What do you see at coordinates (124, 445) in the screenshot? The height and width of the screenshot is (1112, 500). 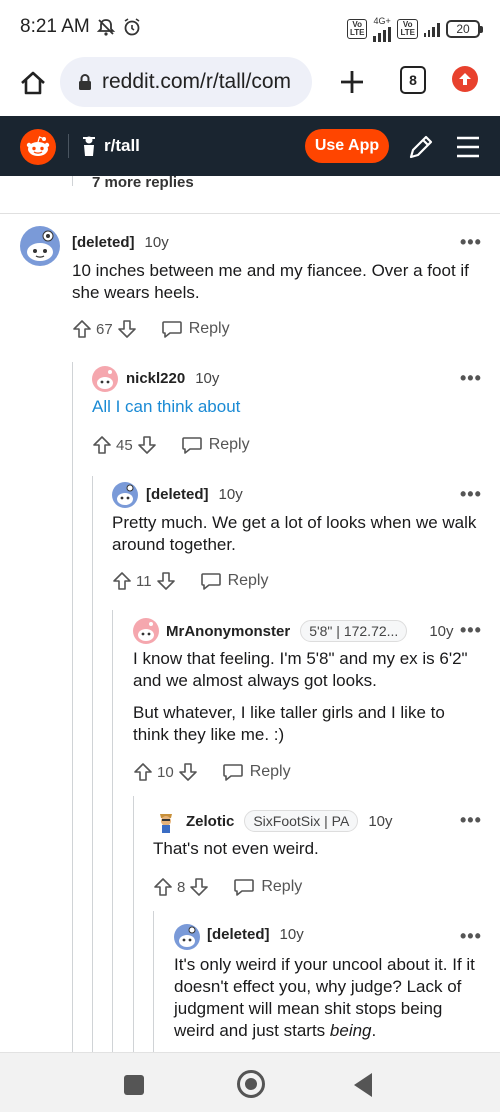 I see `vote-count: 45` at bounding box center [124, 445].